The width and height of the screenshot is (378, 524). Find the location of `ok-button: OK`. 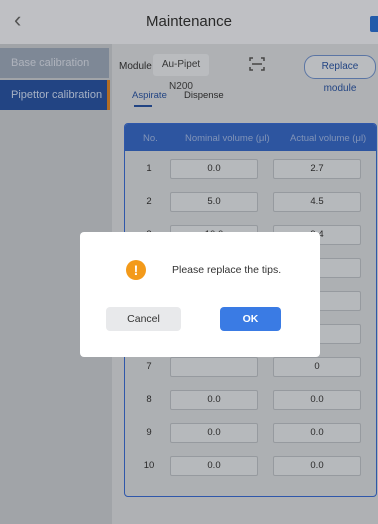

ok-button: OK is located at coordinates (250, 319).